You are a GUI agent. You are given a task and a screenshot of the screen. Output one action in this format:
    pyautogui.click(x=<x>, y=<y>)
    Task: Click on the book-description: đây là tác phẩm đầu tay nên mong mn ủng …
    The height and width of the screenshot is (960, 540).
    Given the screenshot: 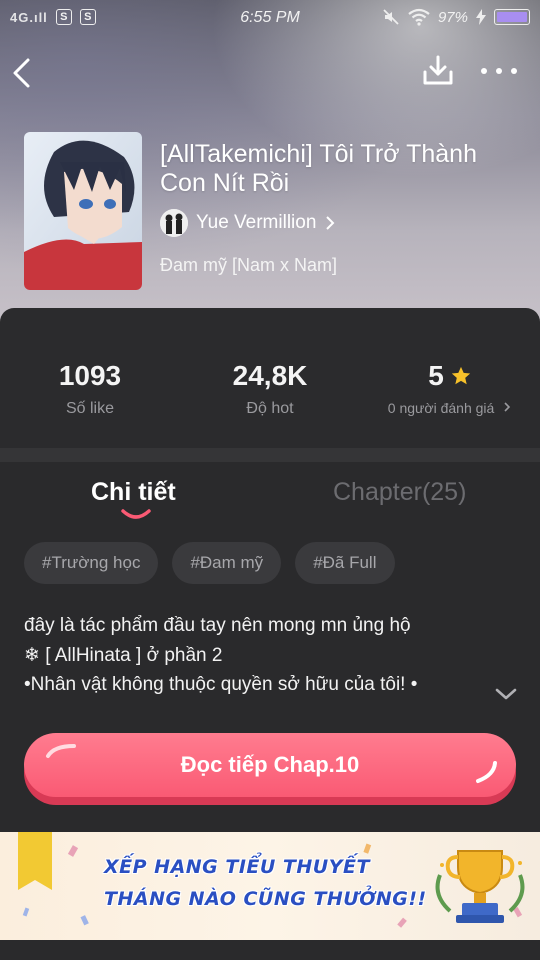 What is the action you would take?
    pyautogui.click(x=259, y=655)
    